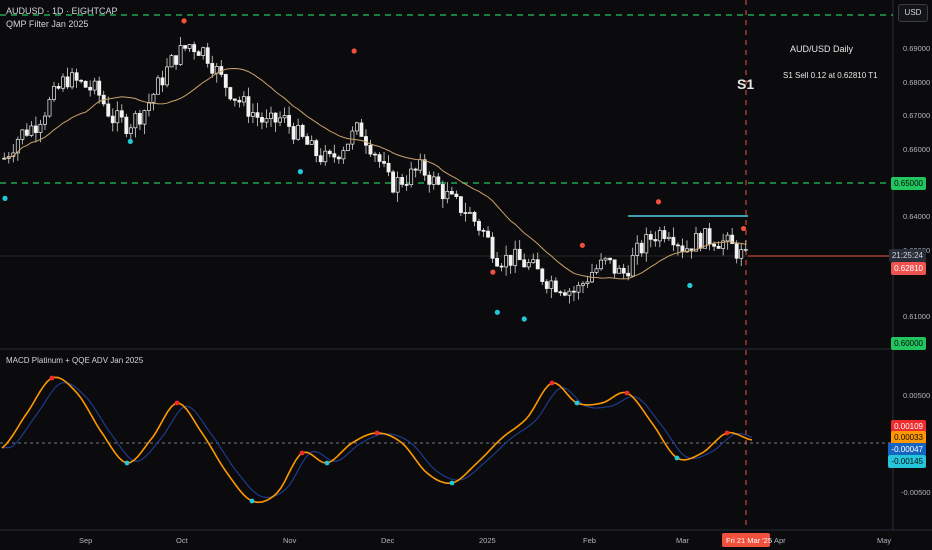 The width and height of the screenshot is (932, 550). I want to click on level-label-lower: 0.60000, so click(908, 343).